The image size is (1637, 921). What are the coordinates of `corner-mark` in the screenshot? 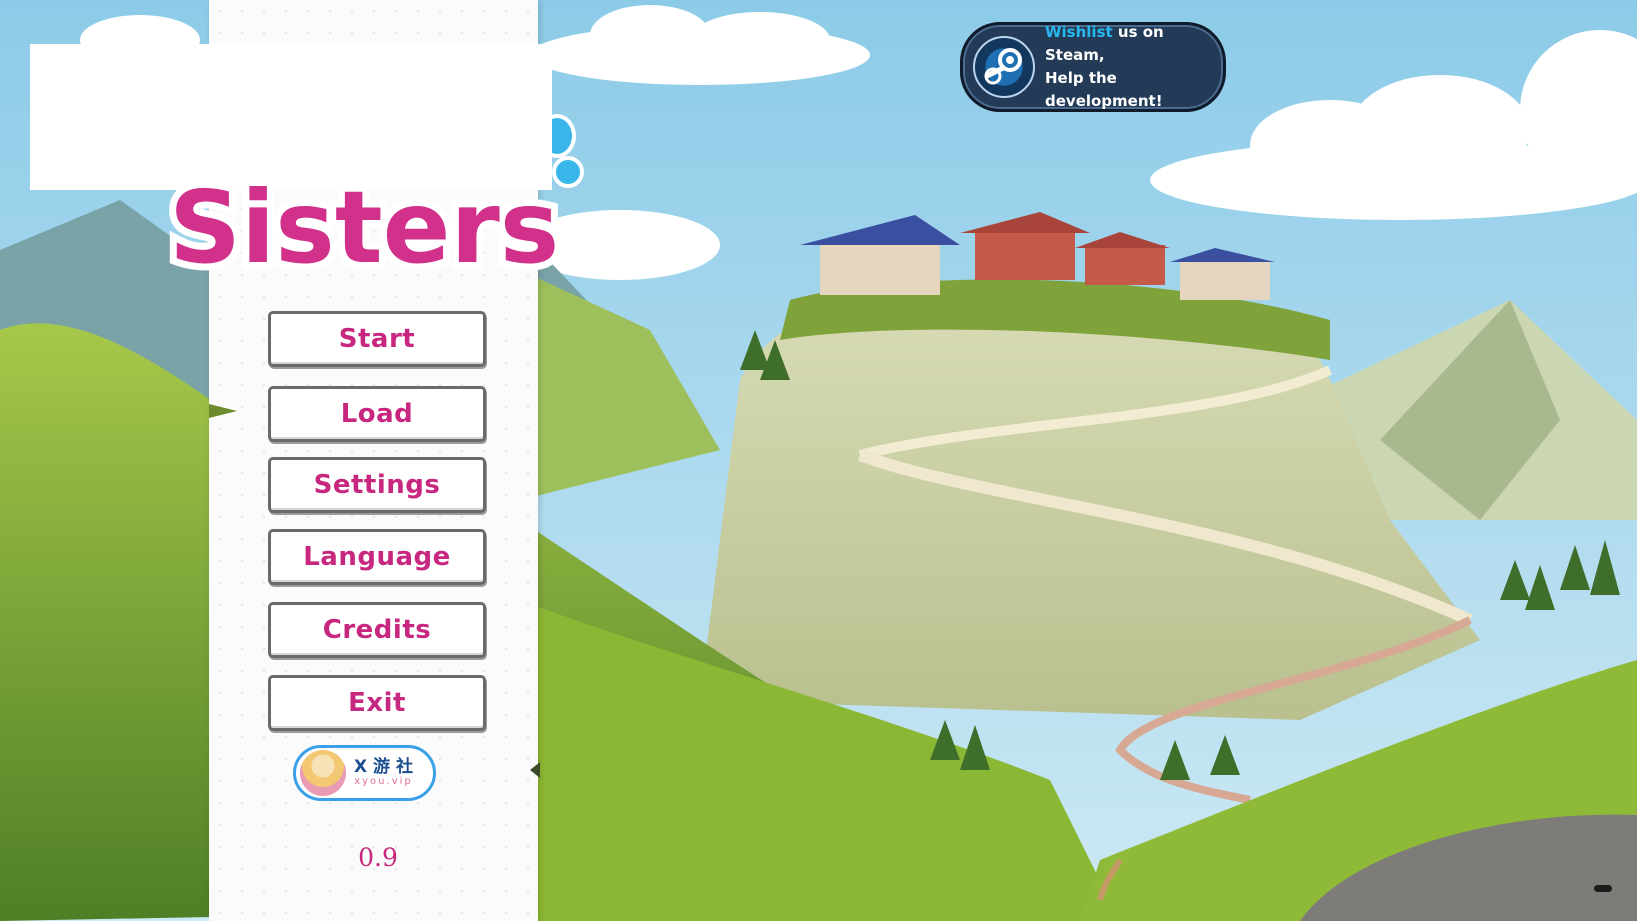 It's located at (1603, 888).